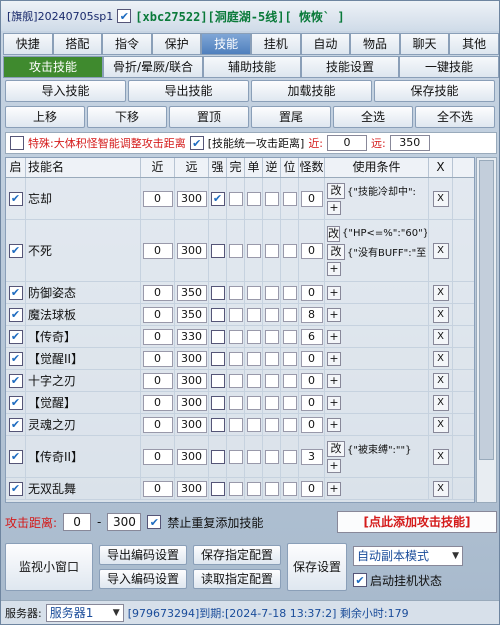  I want to click on tab-other: 其他, so click(474, 44).